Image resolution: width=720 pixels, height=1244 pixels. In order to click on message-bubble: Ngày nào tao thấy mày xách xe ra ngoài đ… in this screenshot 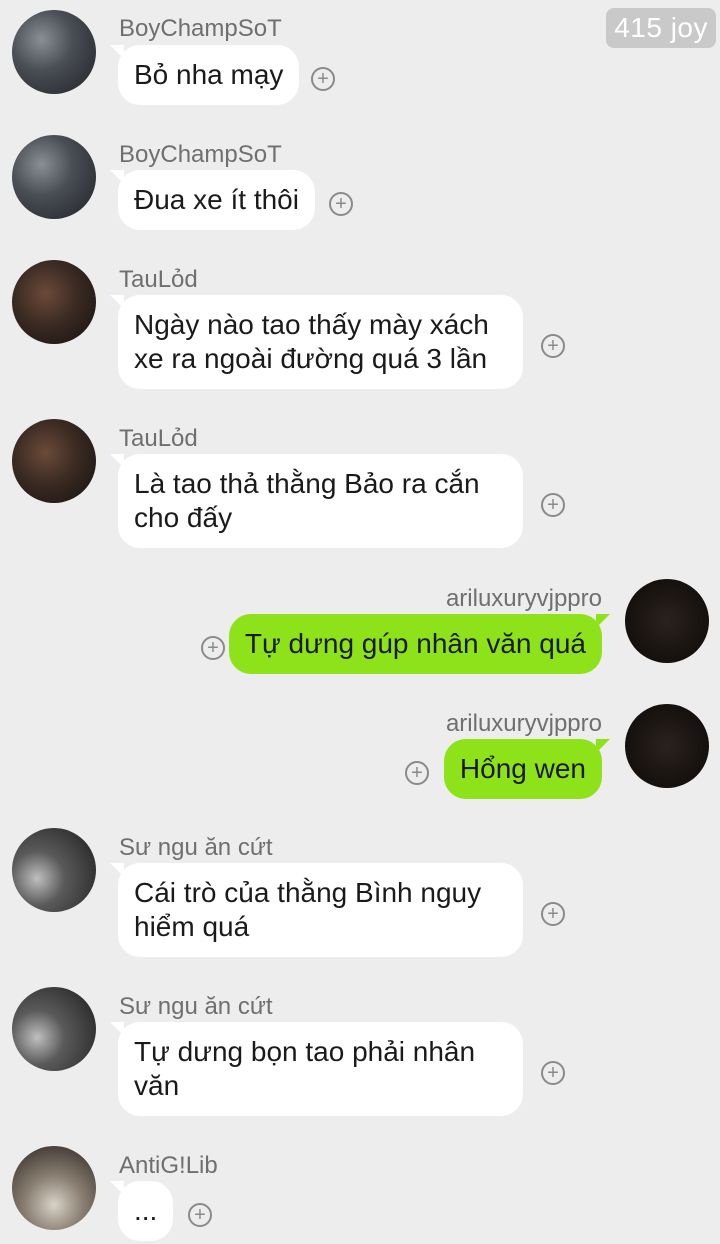, I will do `click(316, 342)`.